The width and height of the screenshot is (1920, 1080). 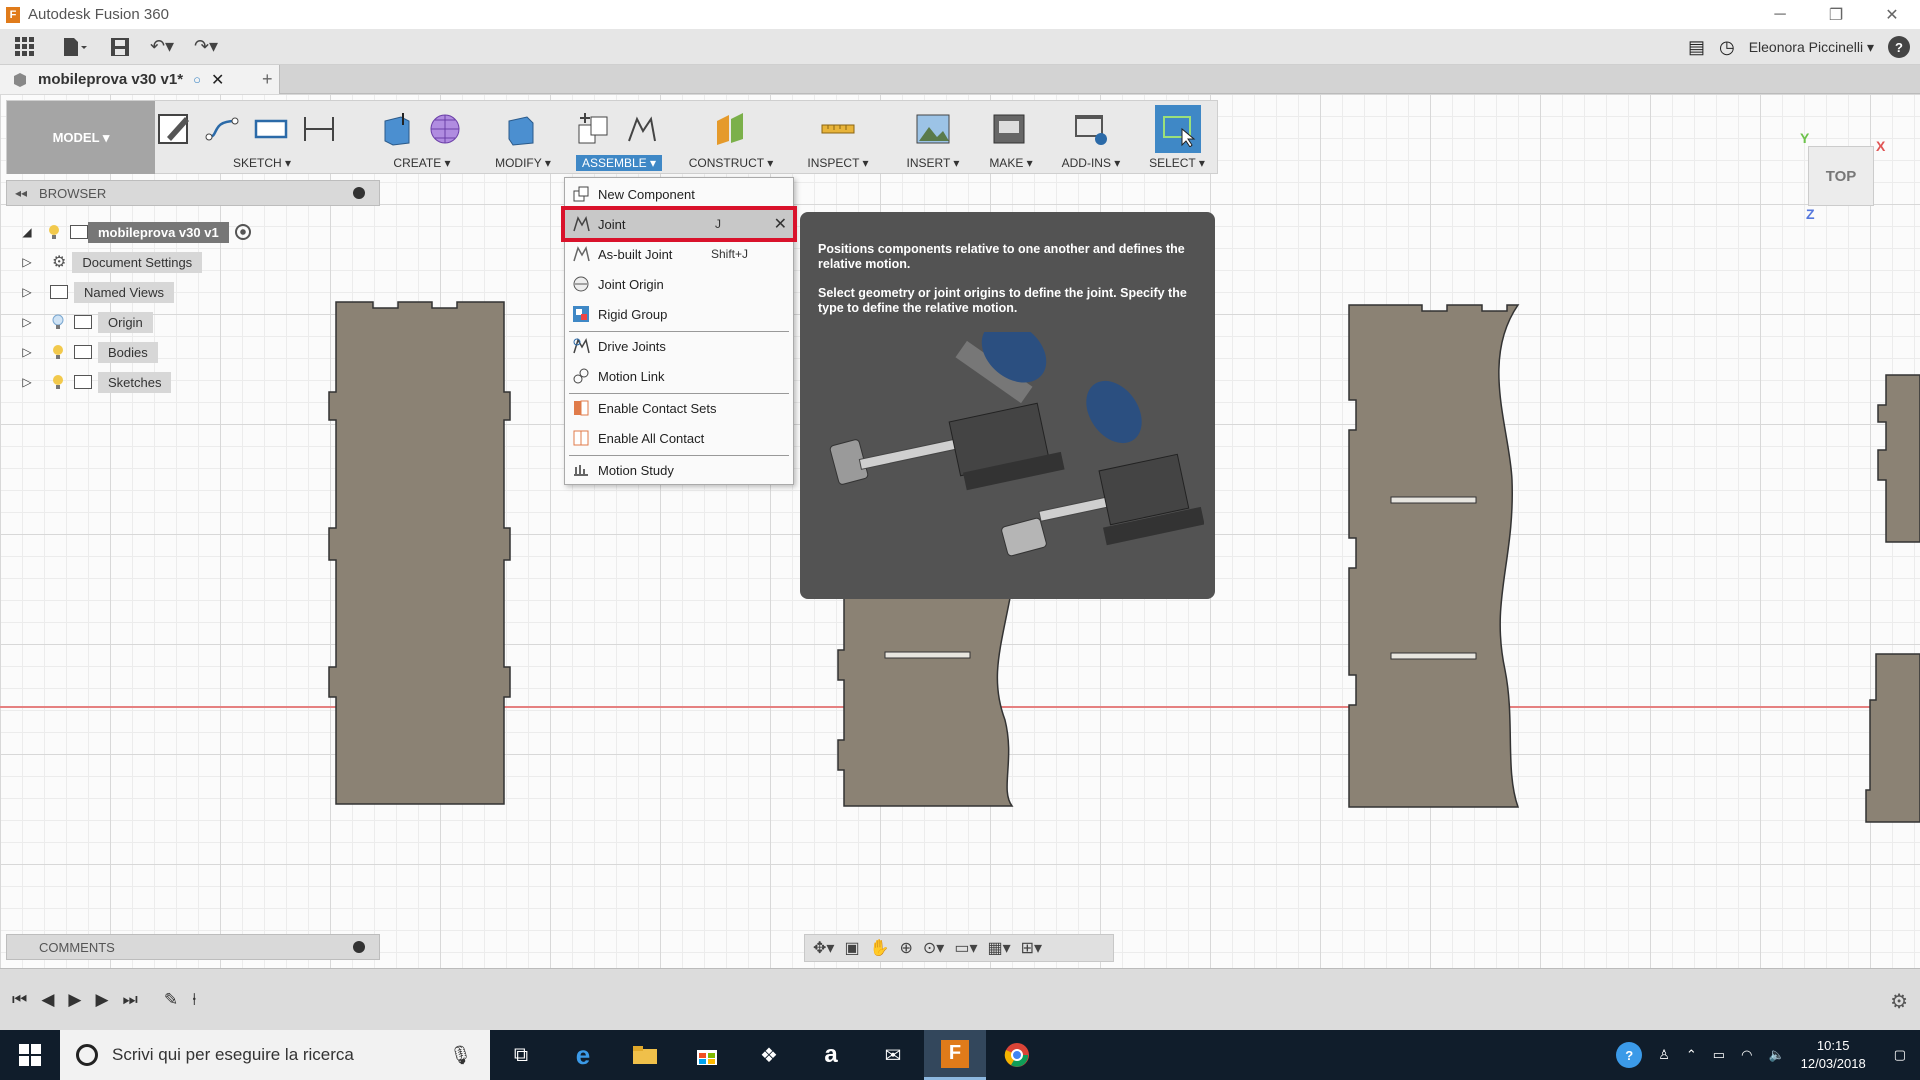 What do you see at coordinates (359, 193) in the screenshot?
I see `browser-minimize-icon` at bounding box center [359, 193].